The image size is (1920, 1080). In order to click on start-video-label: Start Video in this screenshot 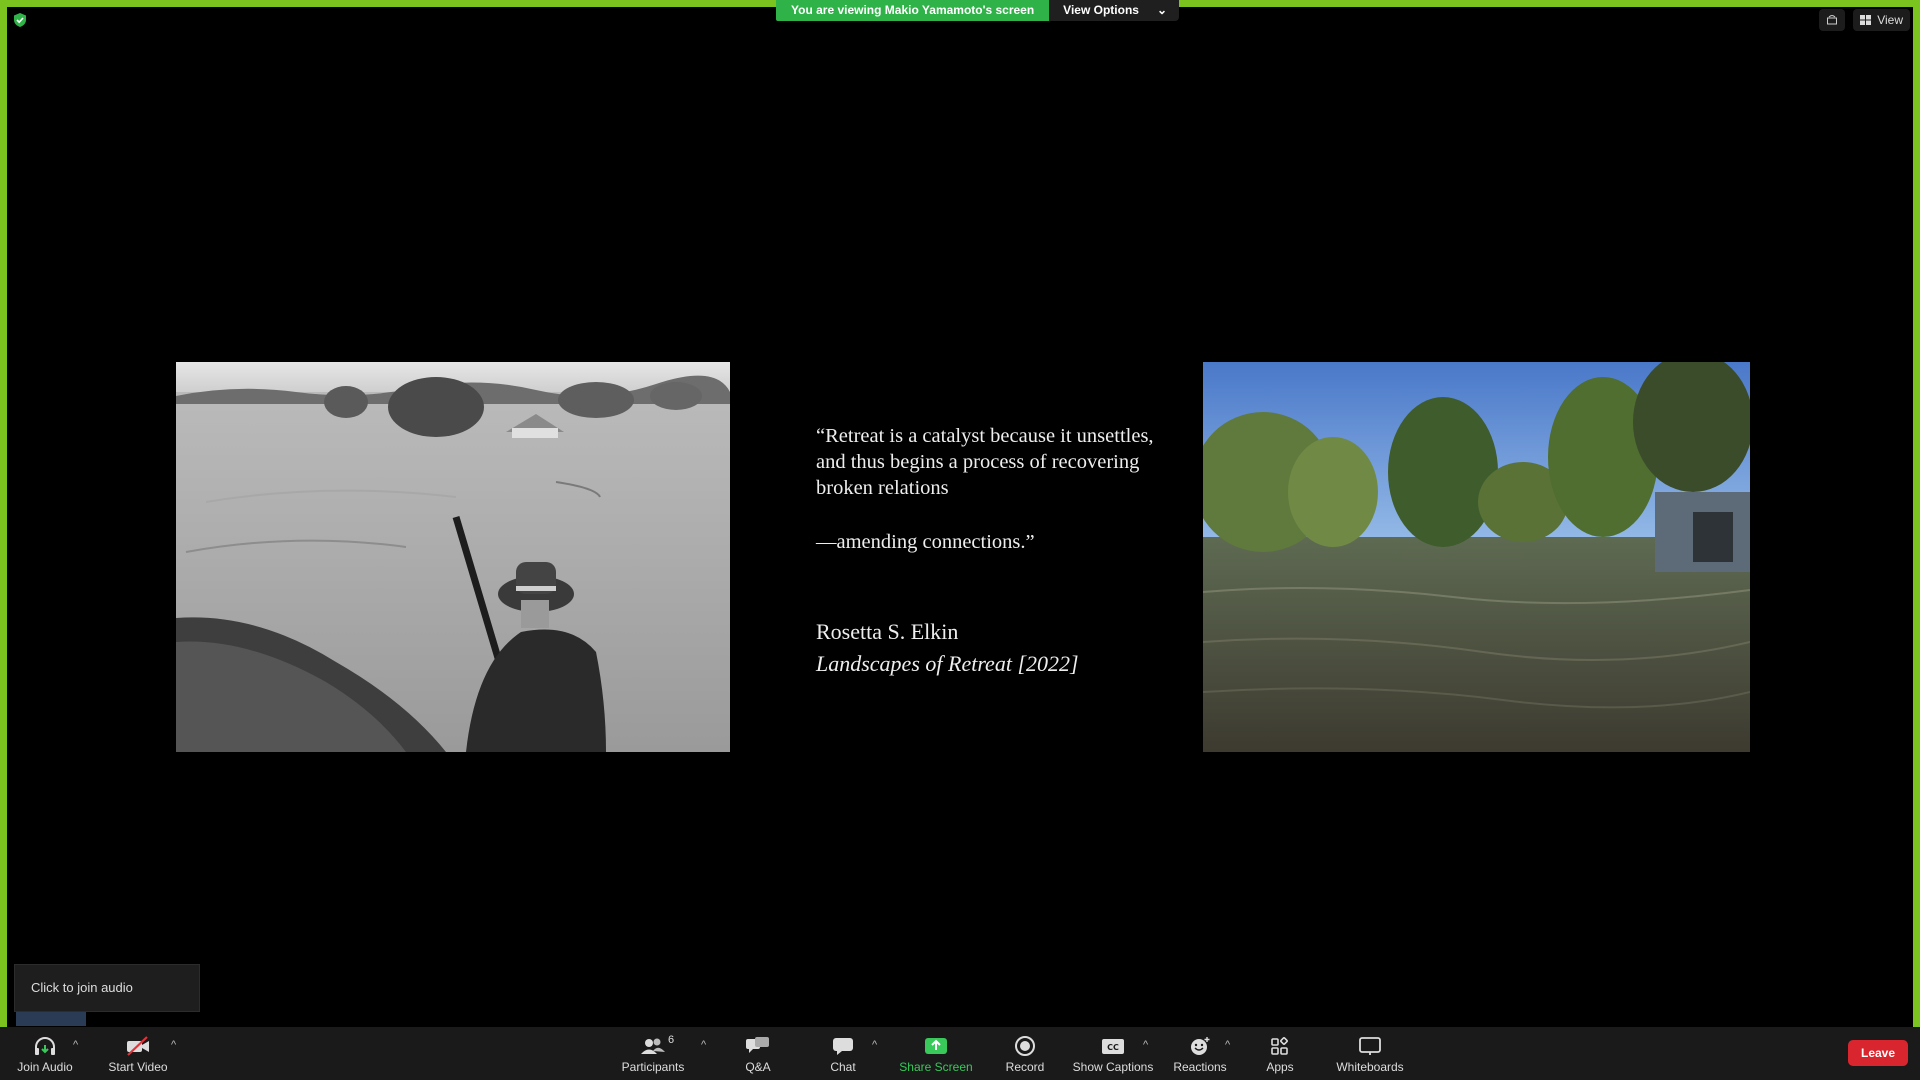, I will do `click(138, 1067)`.